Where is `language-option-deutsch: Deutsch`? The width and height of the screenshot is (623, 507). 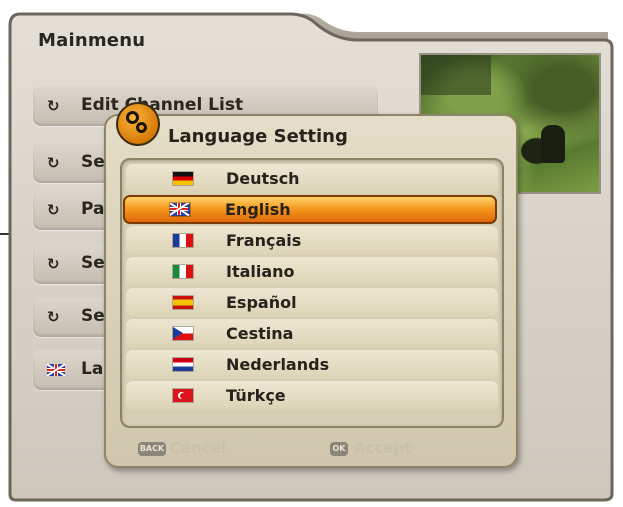 language-option-deutsch: Deutsch is located at coordinates (312, 178).